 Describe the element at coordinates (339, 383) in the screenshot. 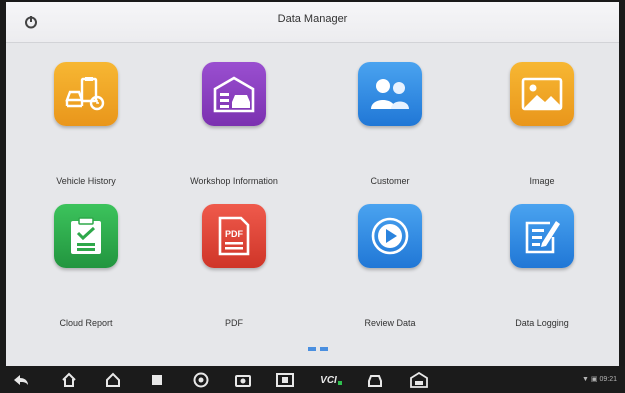

I see `vci-status-dot` at that location.